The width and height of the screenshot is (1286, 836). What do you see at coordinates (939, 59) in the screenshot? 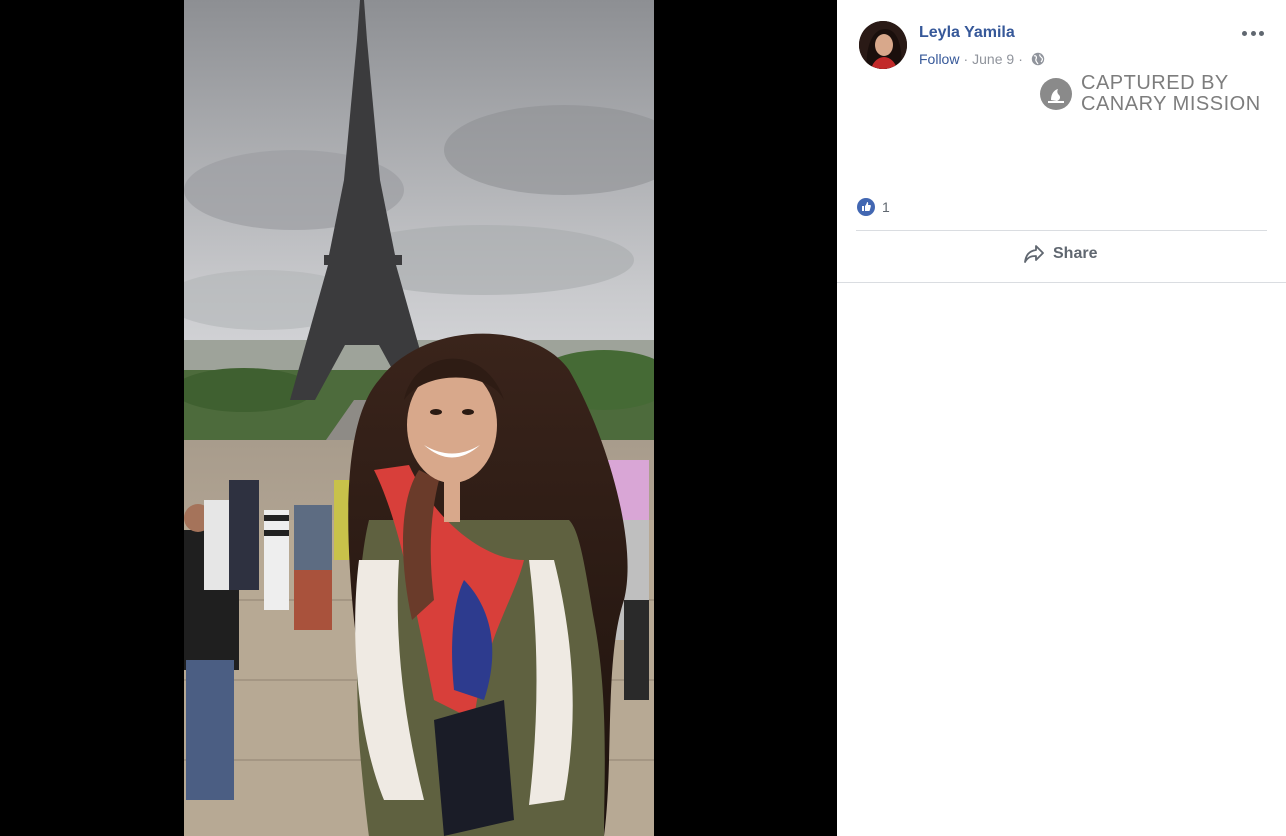
I see `follow-link: Follow` at bounding box center [939, 59].